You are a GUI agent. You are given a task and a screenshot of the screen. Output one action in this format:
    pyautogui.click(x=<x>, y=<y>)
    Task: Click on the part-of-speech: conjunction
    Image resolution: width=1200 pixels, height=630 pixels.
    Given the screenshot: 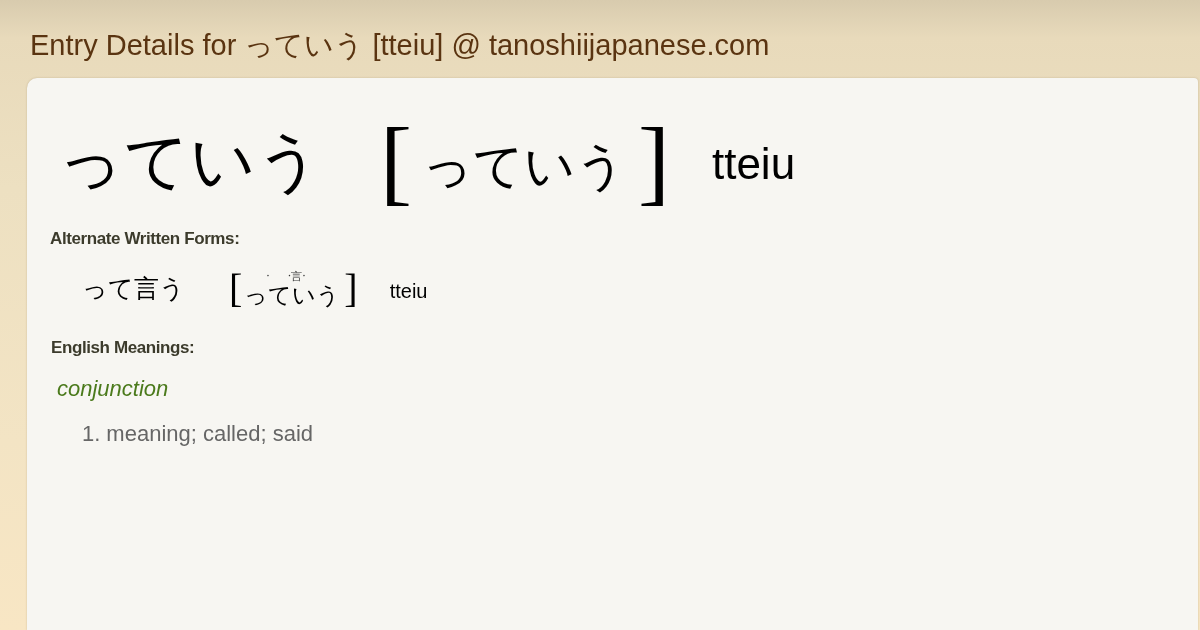 What is the action you would take?
    pyautogui.click(x=113, y=389)
    